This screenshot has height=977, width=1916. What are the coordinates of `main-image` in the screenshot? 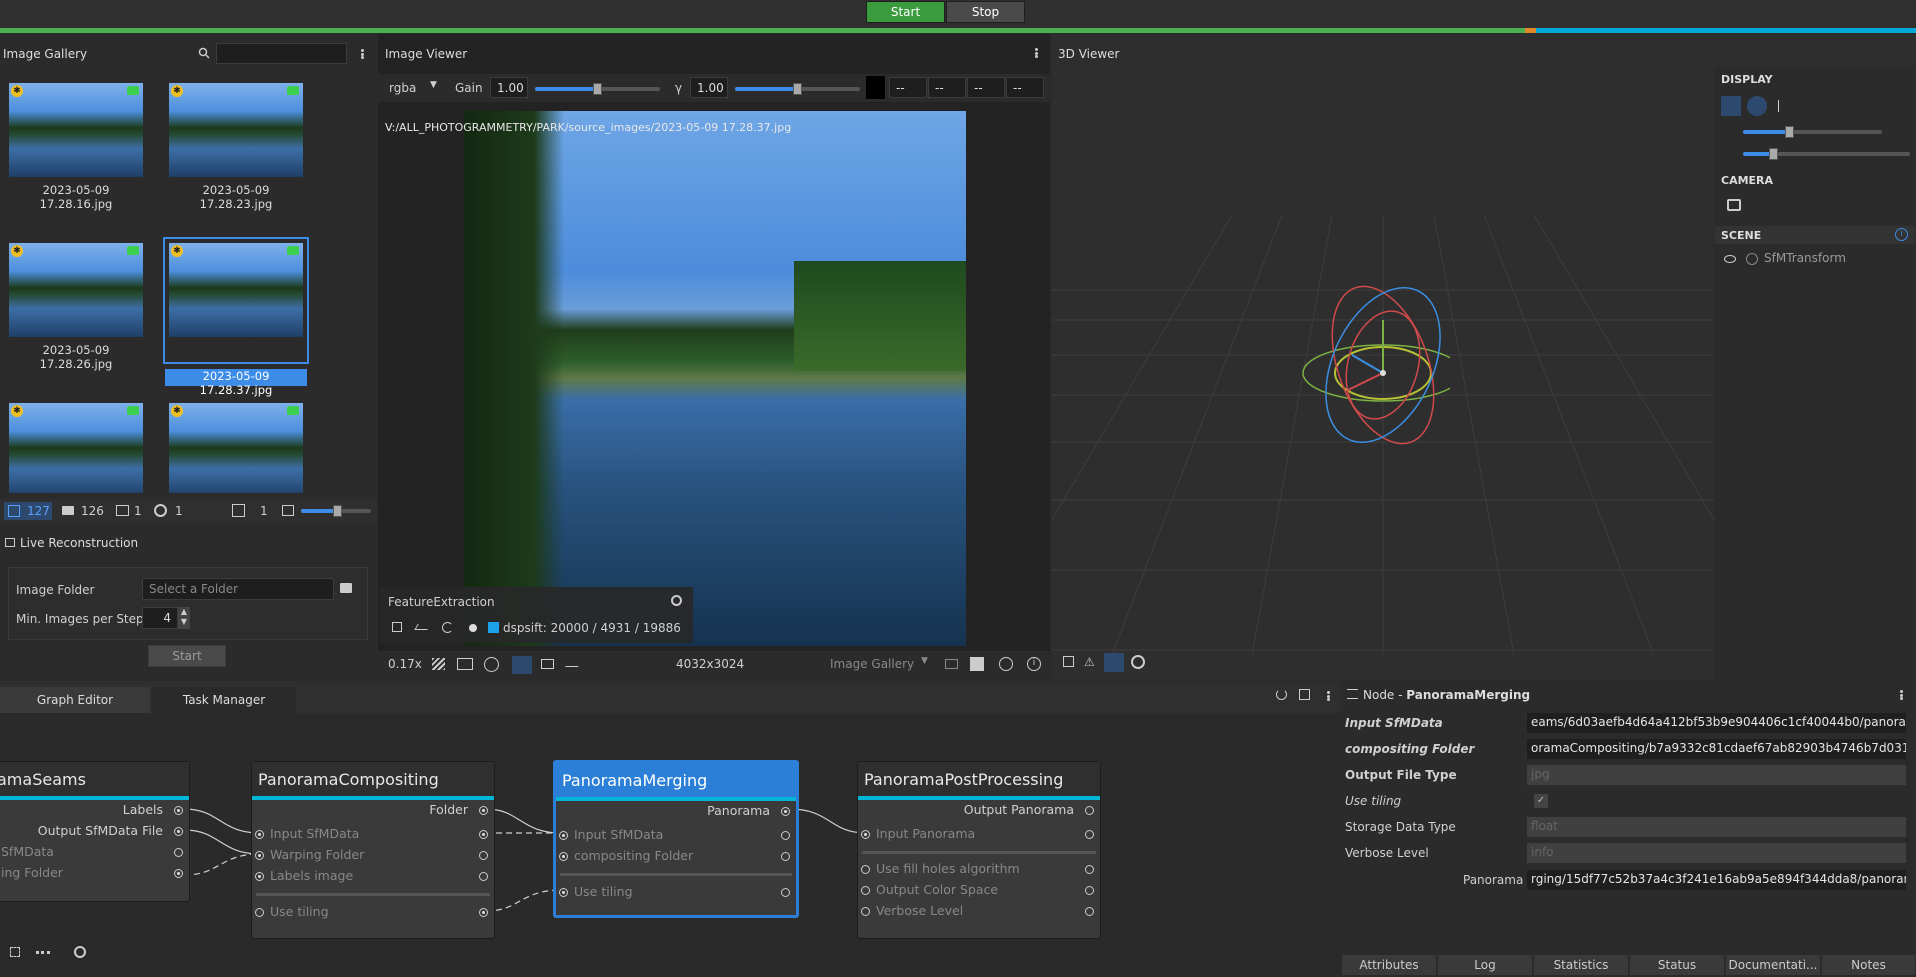 It's located at (715, 378).